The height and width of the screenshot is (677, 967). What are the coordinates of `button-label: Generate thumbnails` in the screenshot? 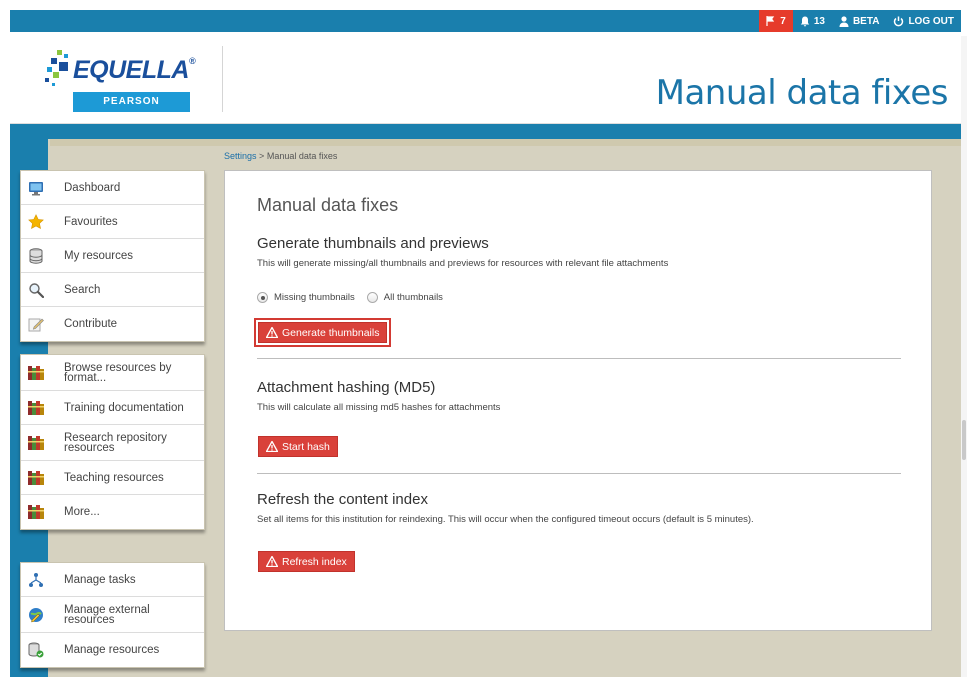 It's located at (331, 332).